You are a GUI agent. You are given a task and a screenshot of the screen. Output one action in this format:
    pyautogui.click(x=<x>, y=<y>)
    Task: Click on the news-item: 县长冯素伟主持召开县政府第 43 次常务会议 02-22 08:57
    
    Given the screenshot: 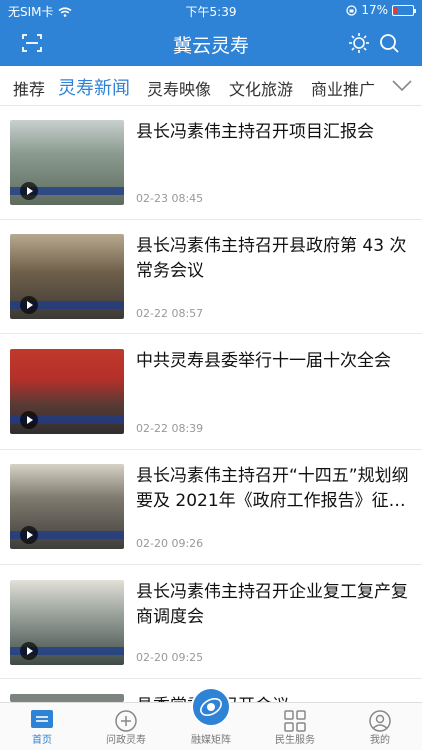 What is the action you would take?
    pyautogui.click(x=211, y=284)
    